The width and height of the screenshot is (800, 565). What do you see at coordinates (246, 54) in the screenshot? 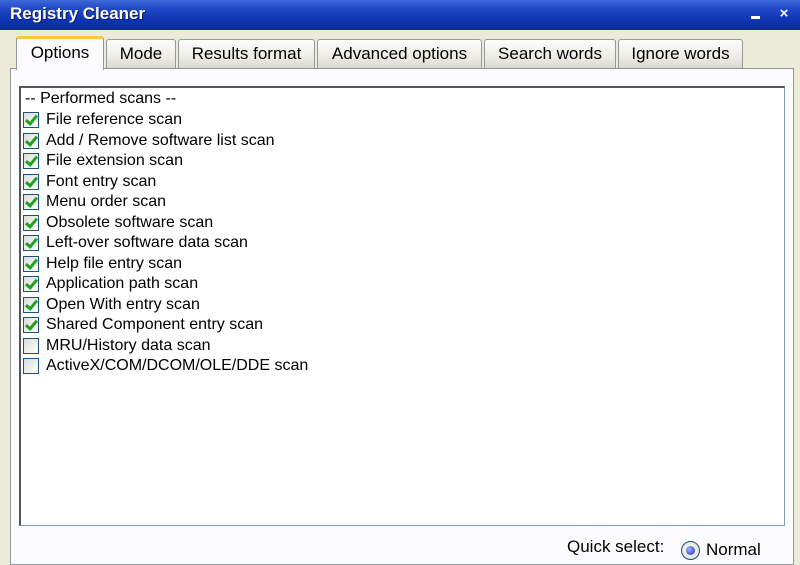
I see `tab-results-format: Results format` at bounding box center [246, 54].